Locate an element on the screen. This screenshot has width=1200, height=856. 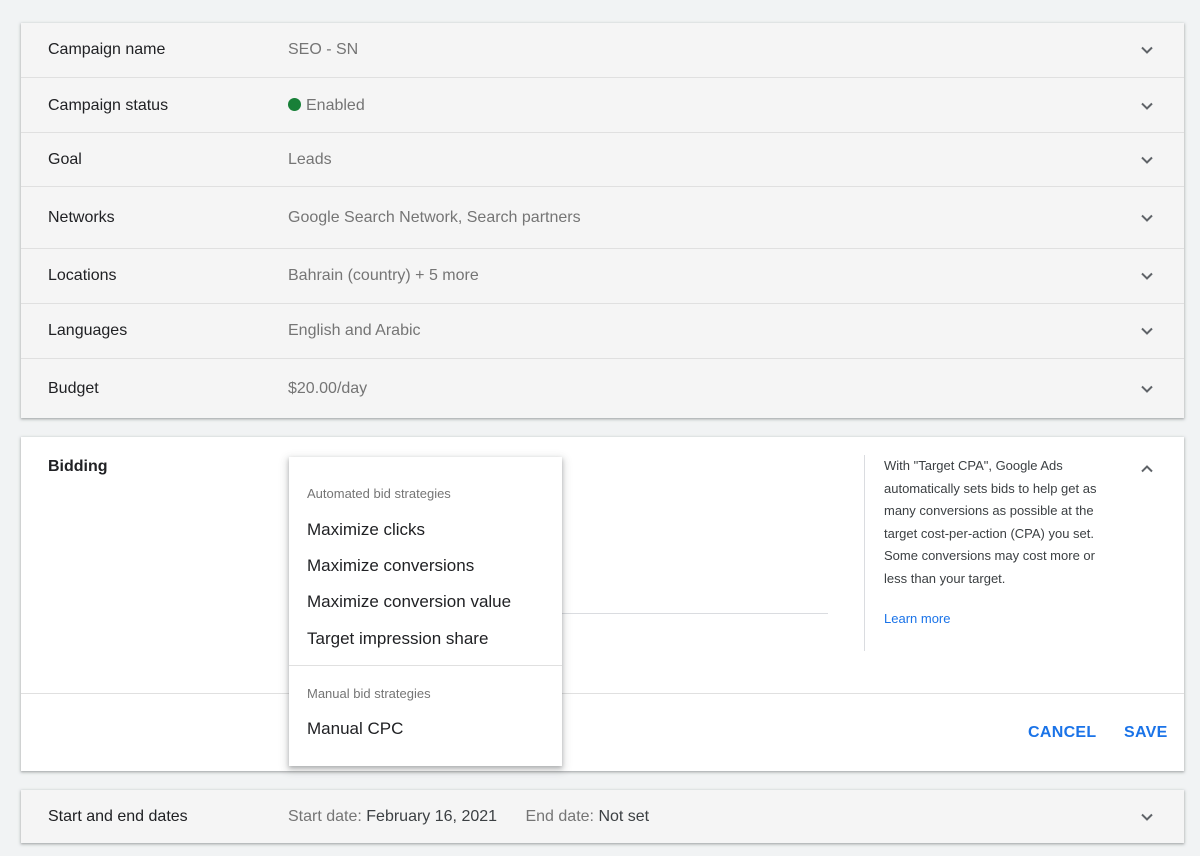
info-divider is located at coordinates (864, 553).